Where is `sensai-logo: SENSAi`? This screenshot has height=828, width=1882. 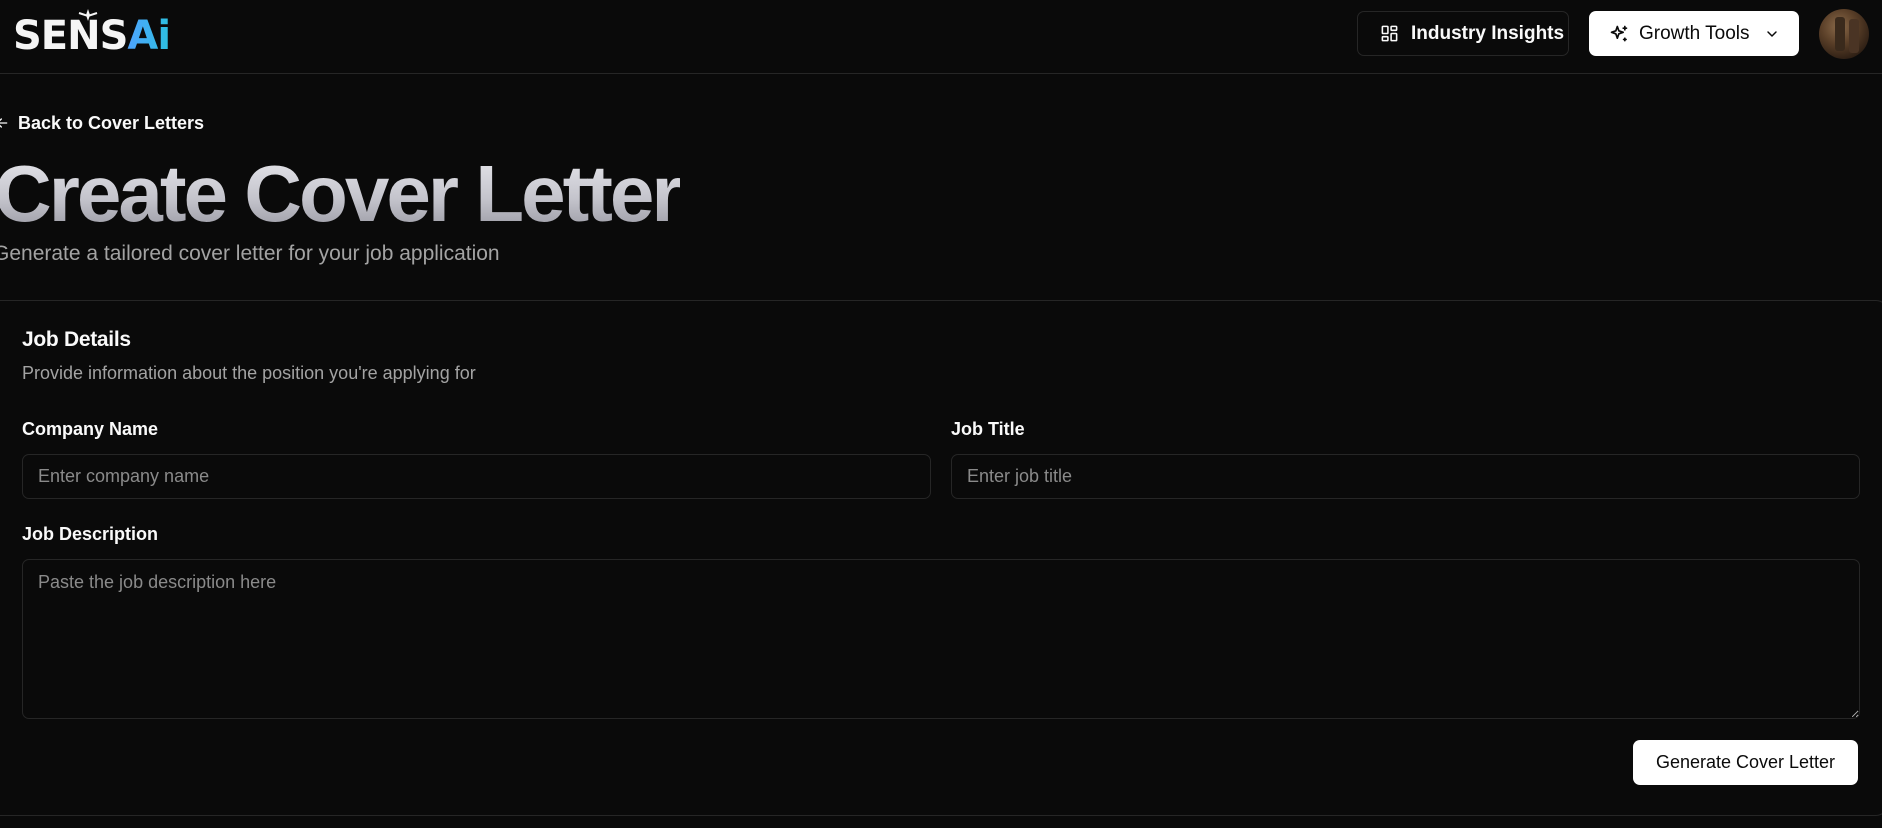
sensai-logo: SENSAi is located at coordinates (92, 34).